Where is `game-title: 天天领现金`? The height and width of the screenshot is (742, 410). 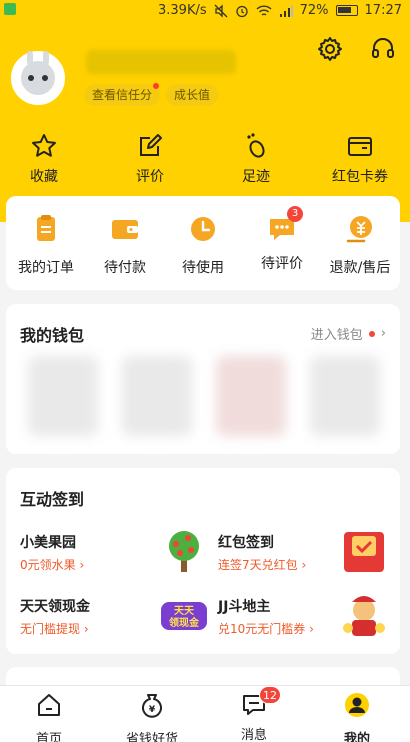 game-title: 天天领现金 is located at coordinates (55, 607).